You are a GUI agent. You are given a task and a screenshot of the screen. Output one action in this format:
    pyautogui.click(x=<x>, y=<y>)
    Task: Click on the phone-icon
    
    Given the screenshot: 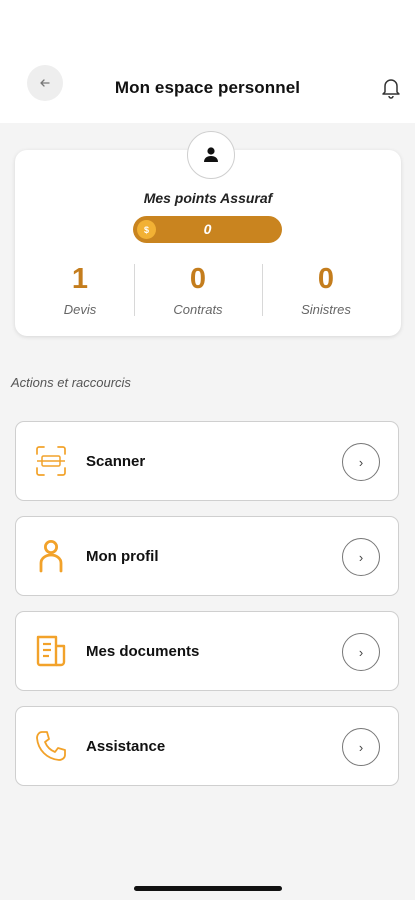 What is the action you would take?
    pyautogui.click(x=51, y=746)
    